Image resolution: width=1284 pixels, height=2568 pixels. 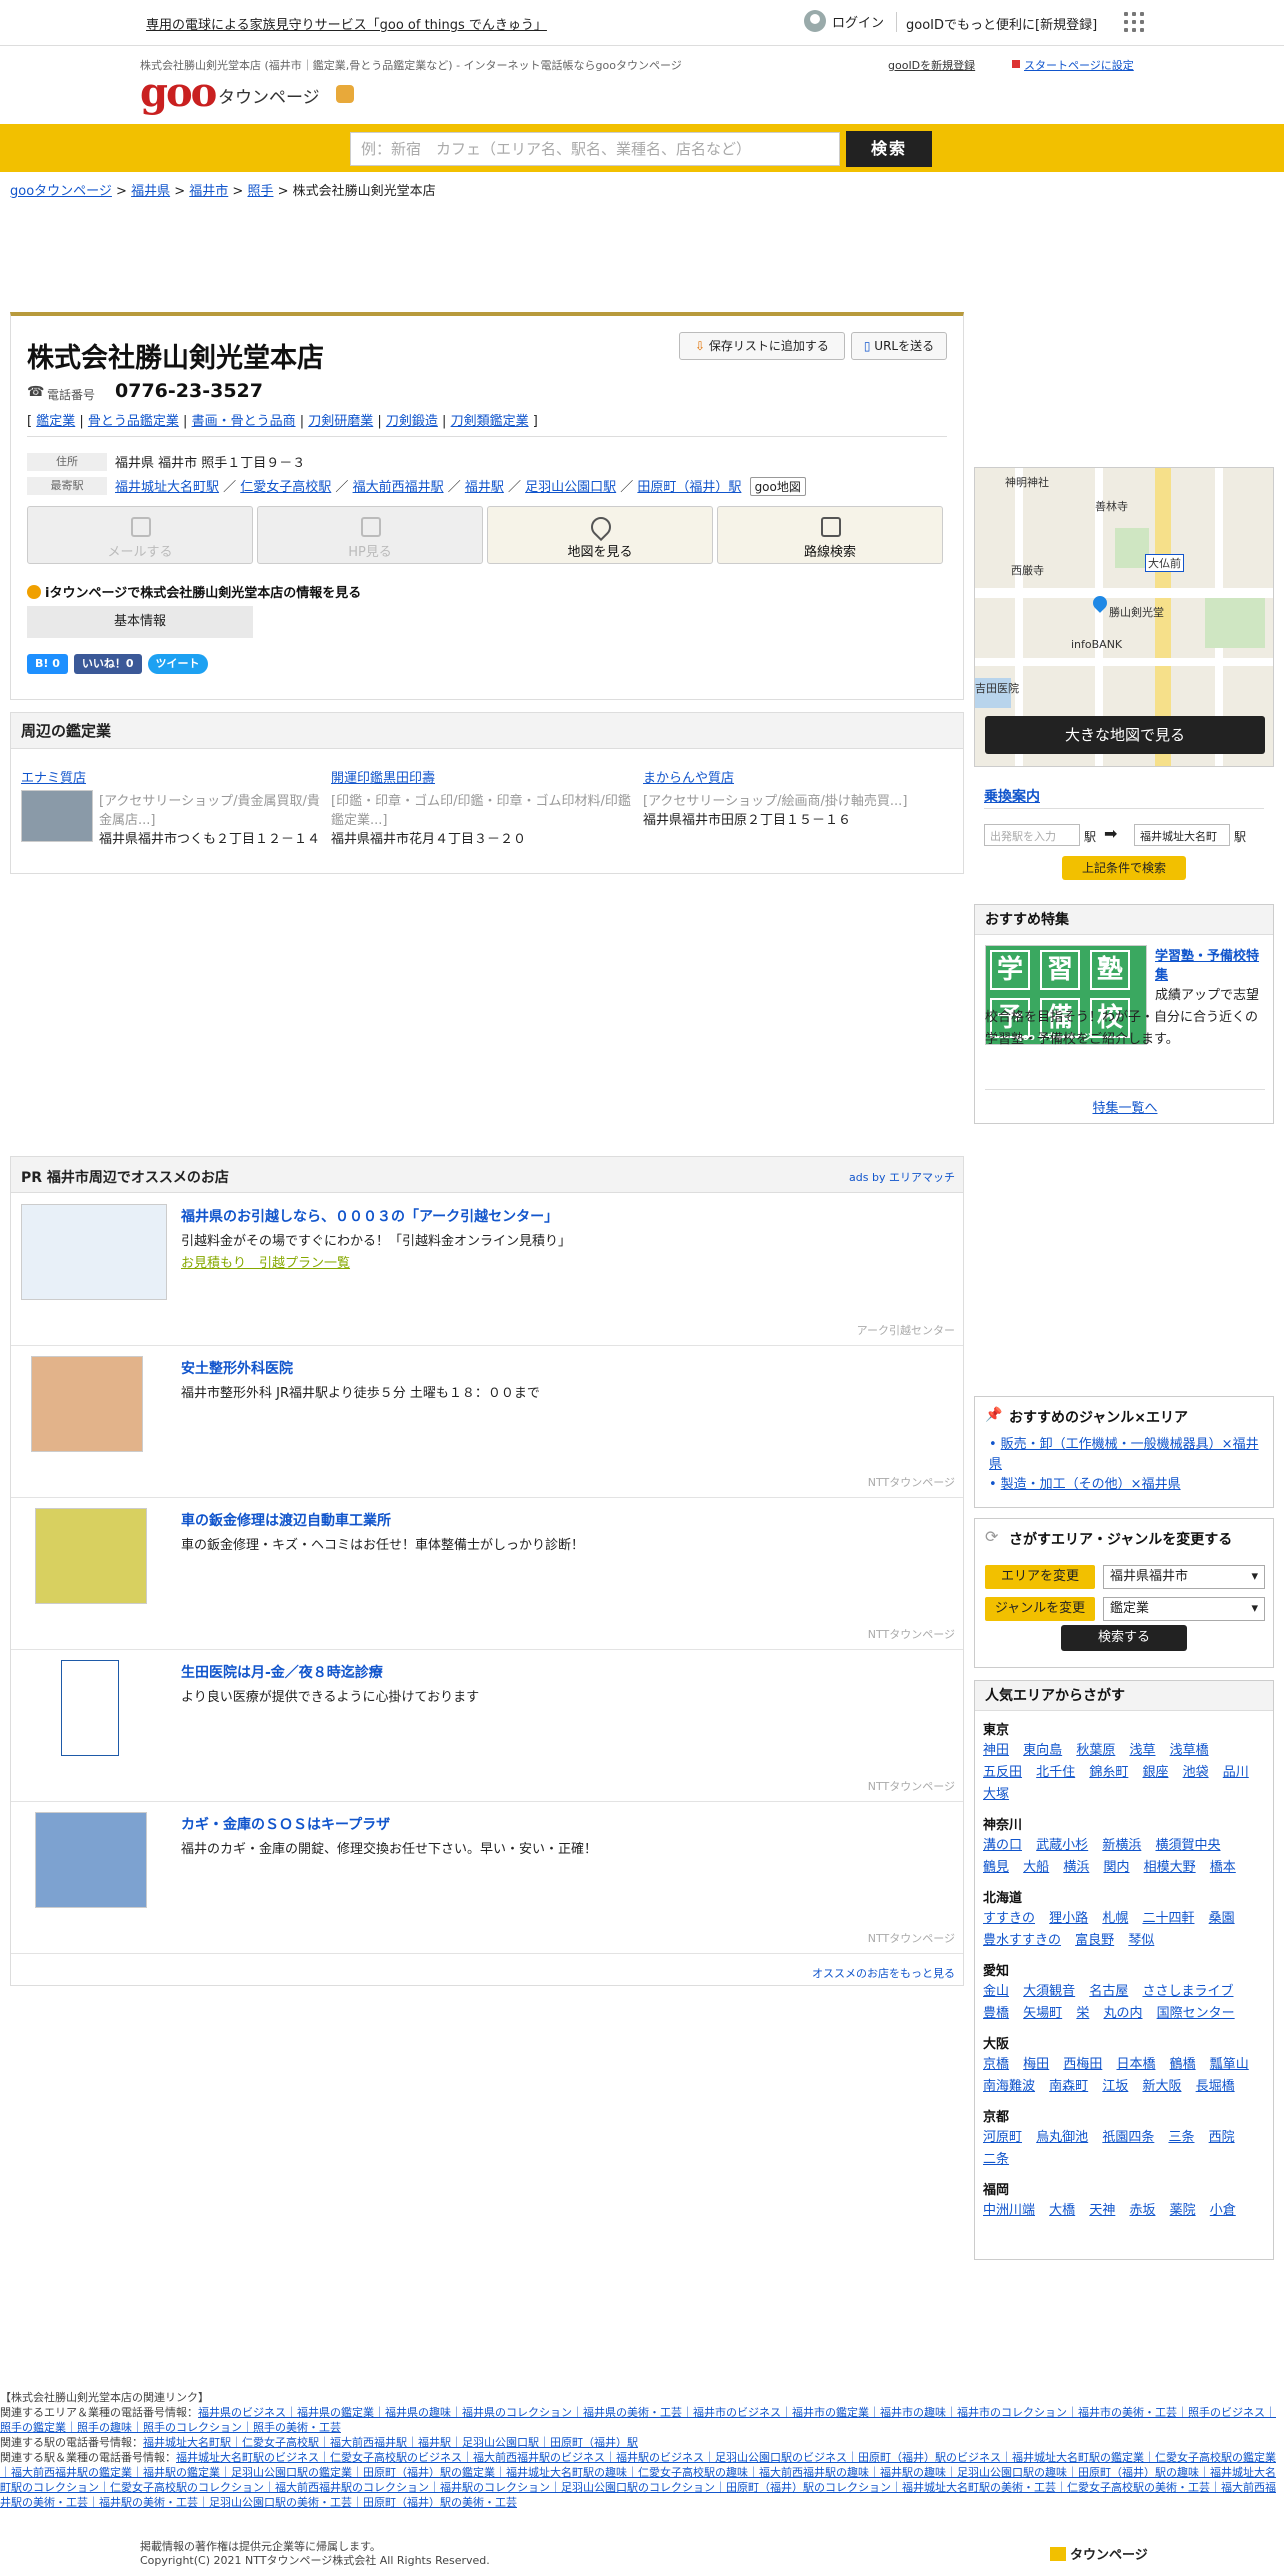 What do you see at coordinates (1134, 22) in the screenshot?
I see `app-grid-icon` at bounding box center [1134, 22].